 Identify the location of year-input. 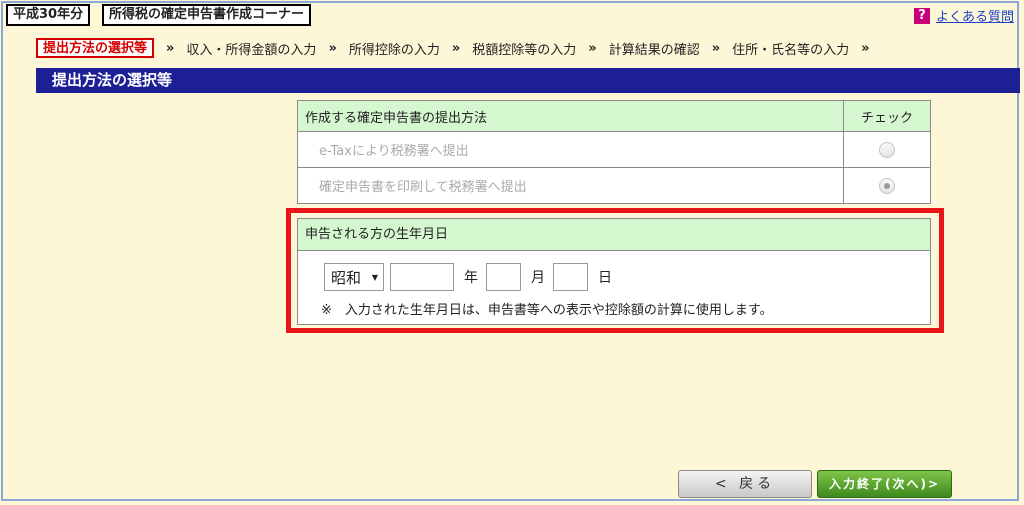
(422, 277).